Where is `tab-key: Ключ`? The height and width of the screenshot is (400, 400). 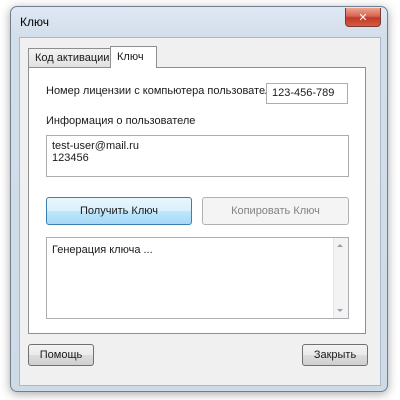 tab-key: Ключ is located at coordinates (133, 57).